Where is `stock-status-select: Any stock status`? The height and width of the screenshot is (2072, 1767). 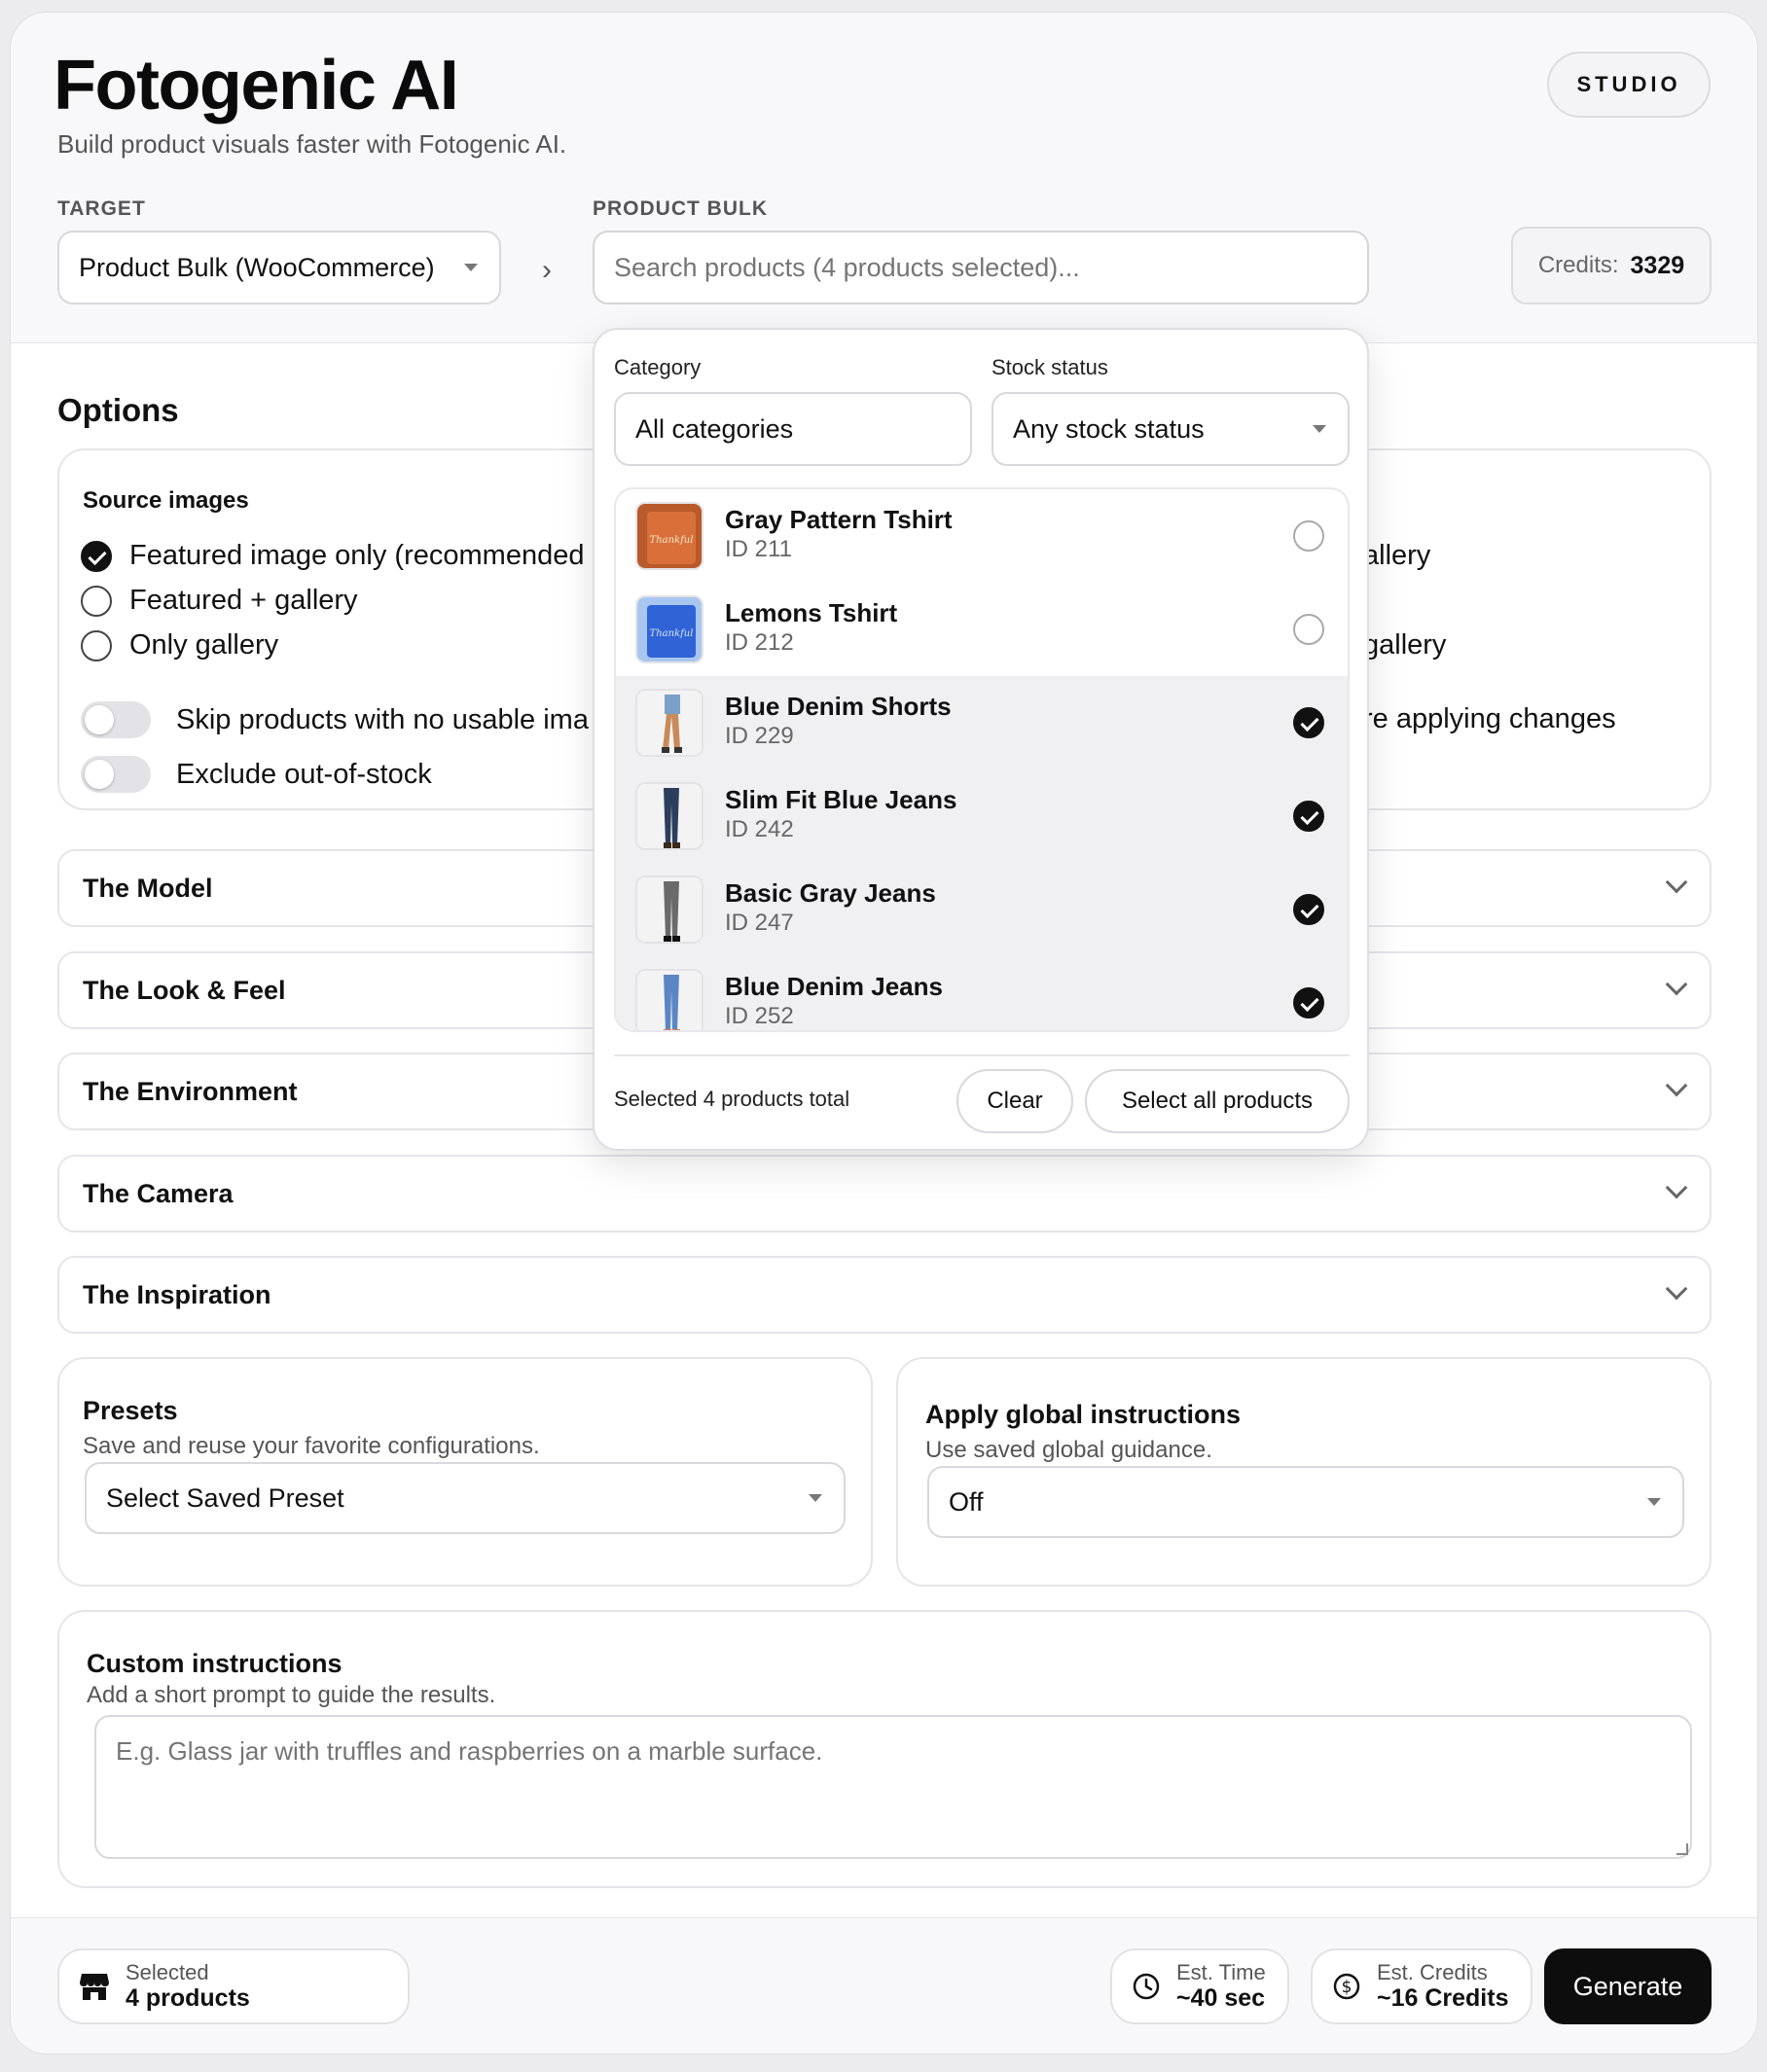
stock-status-select: Any stock status is located at coordinates (1171, 429).